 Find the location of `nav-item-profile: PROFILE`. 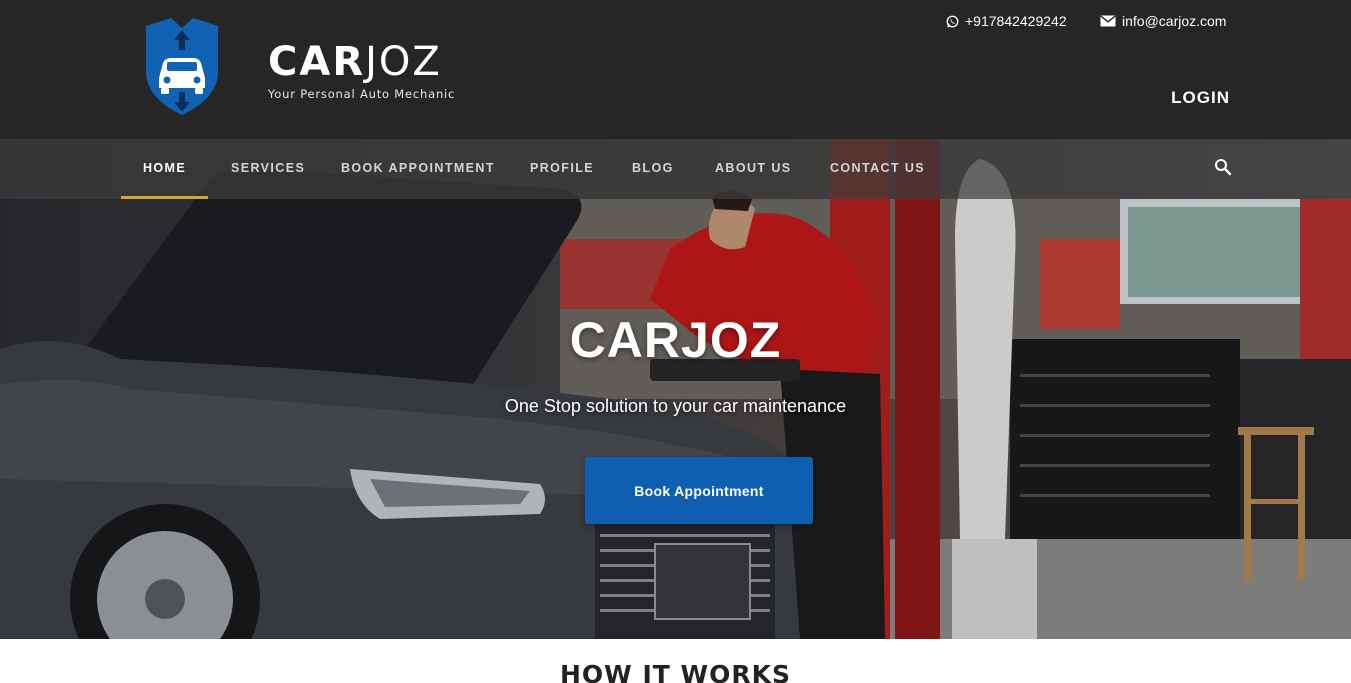

nav-item-profile: PROFILE is located at coordinates (562, 168).